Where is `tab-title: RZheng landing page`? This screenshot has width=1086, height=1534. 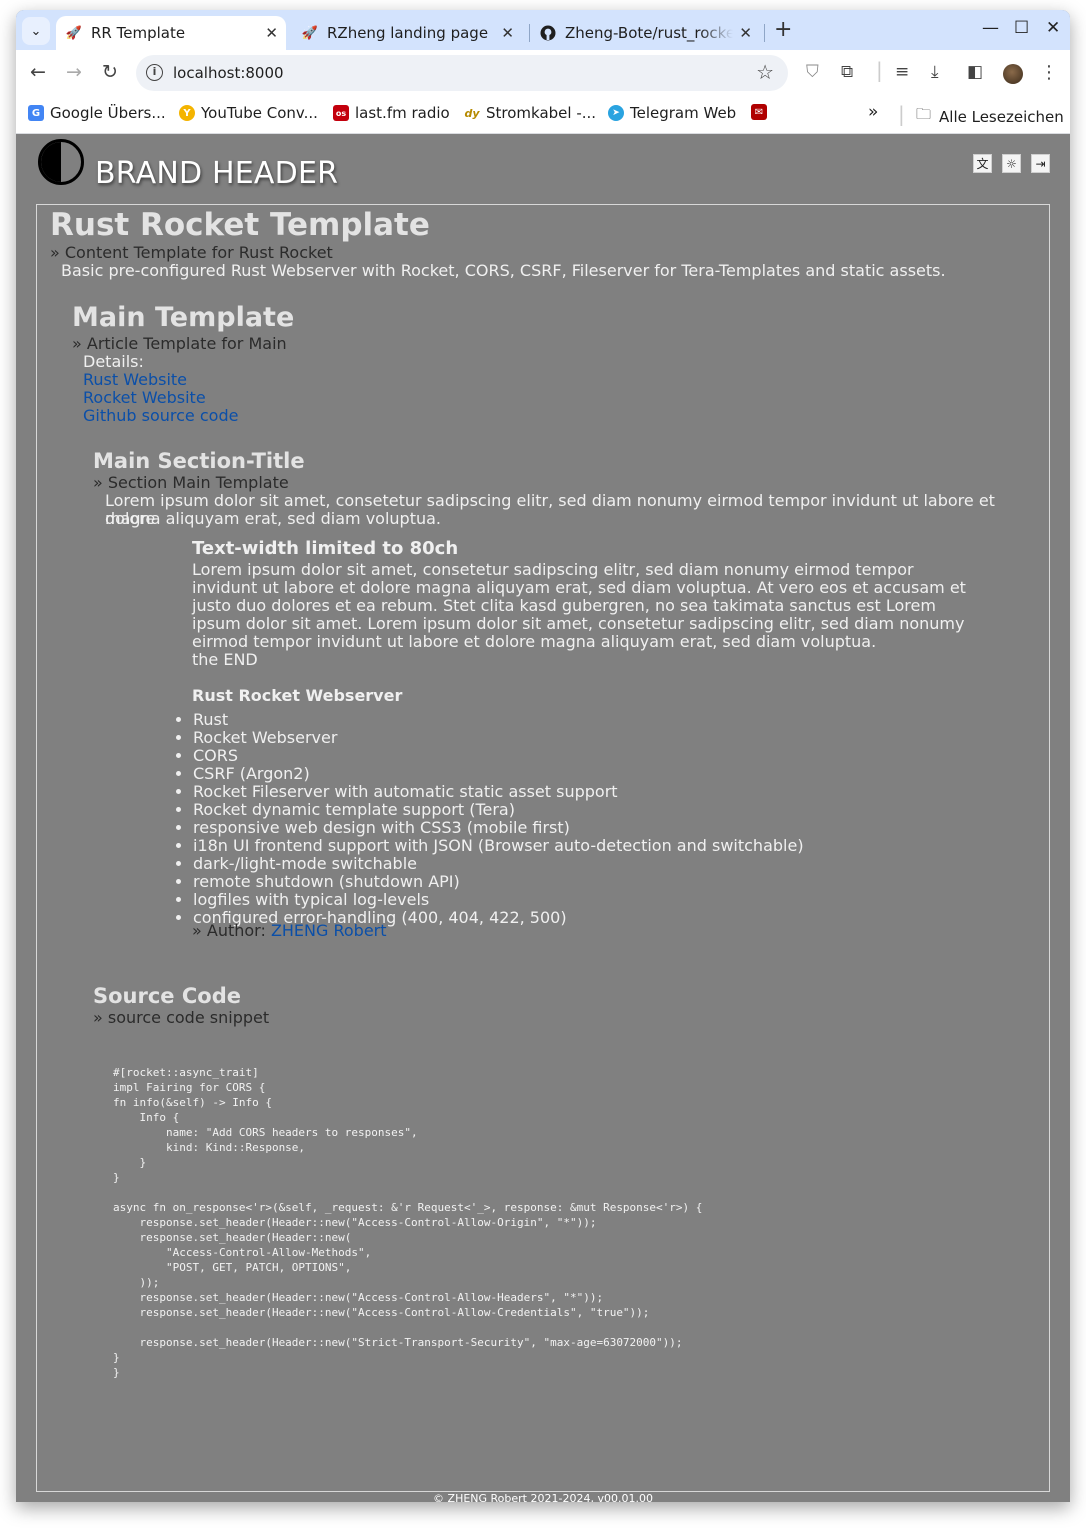 tab-title: RZheng landing page is located at coordinates (408, 33).